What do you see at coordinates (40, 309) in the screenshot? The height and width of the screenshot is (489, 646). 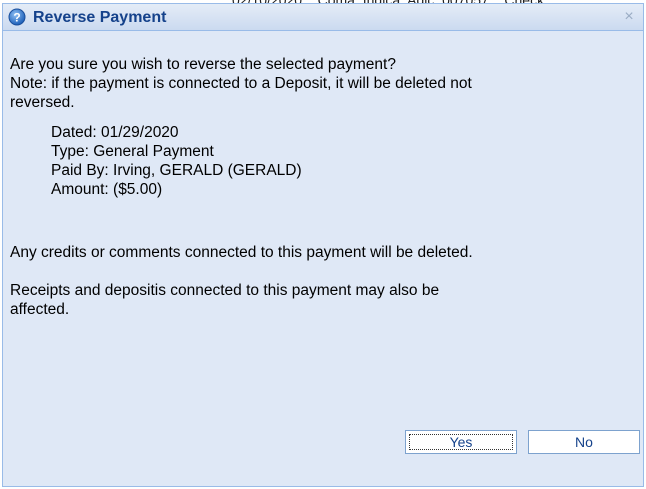 I see `receipts-note-line2: affected.` at bounding box center [40, 309].